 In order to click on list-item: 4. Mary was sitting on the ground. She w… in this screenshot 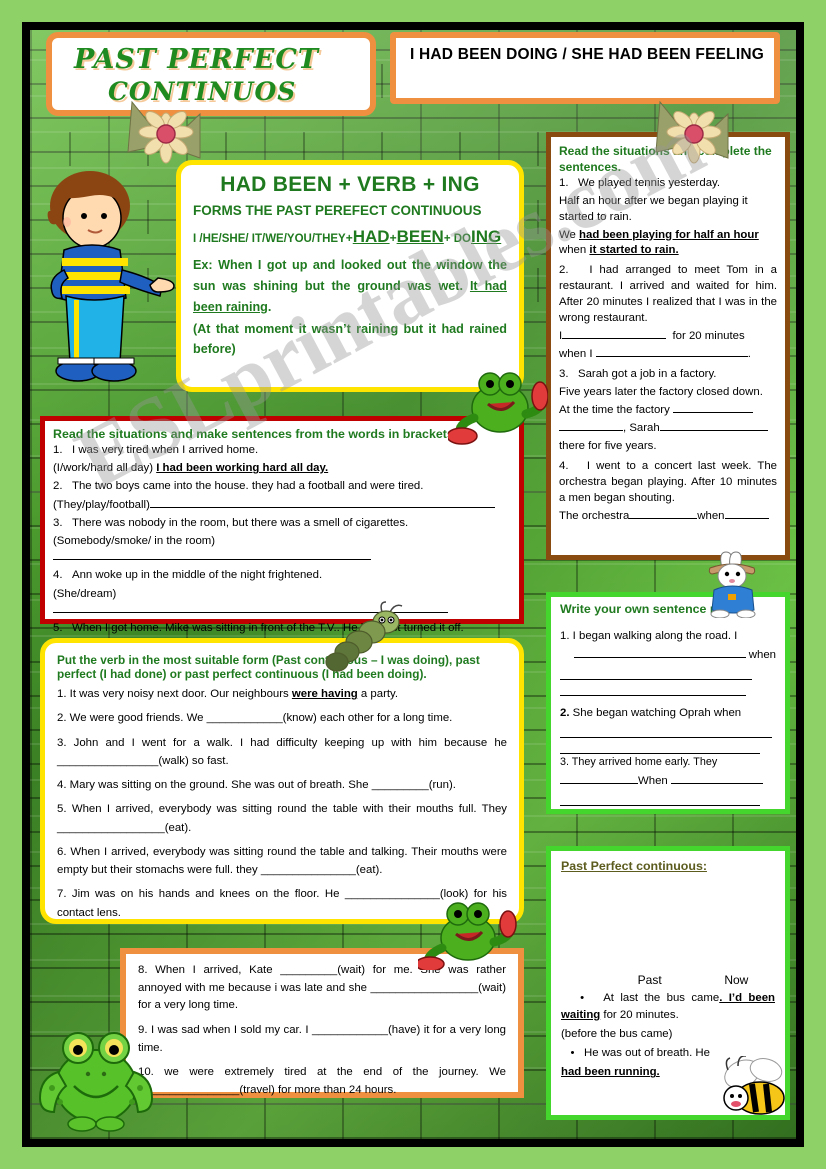, I will do `click(256, 785)`.